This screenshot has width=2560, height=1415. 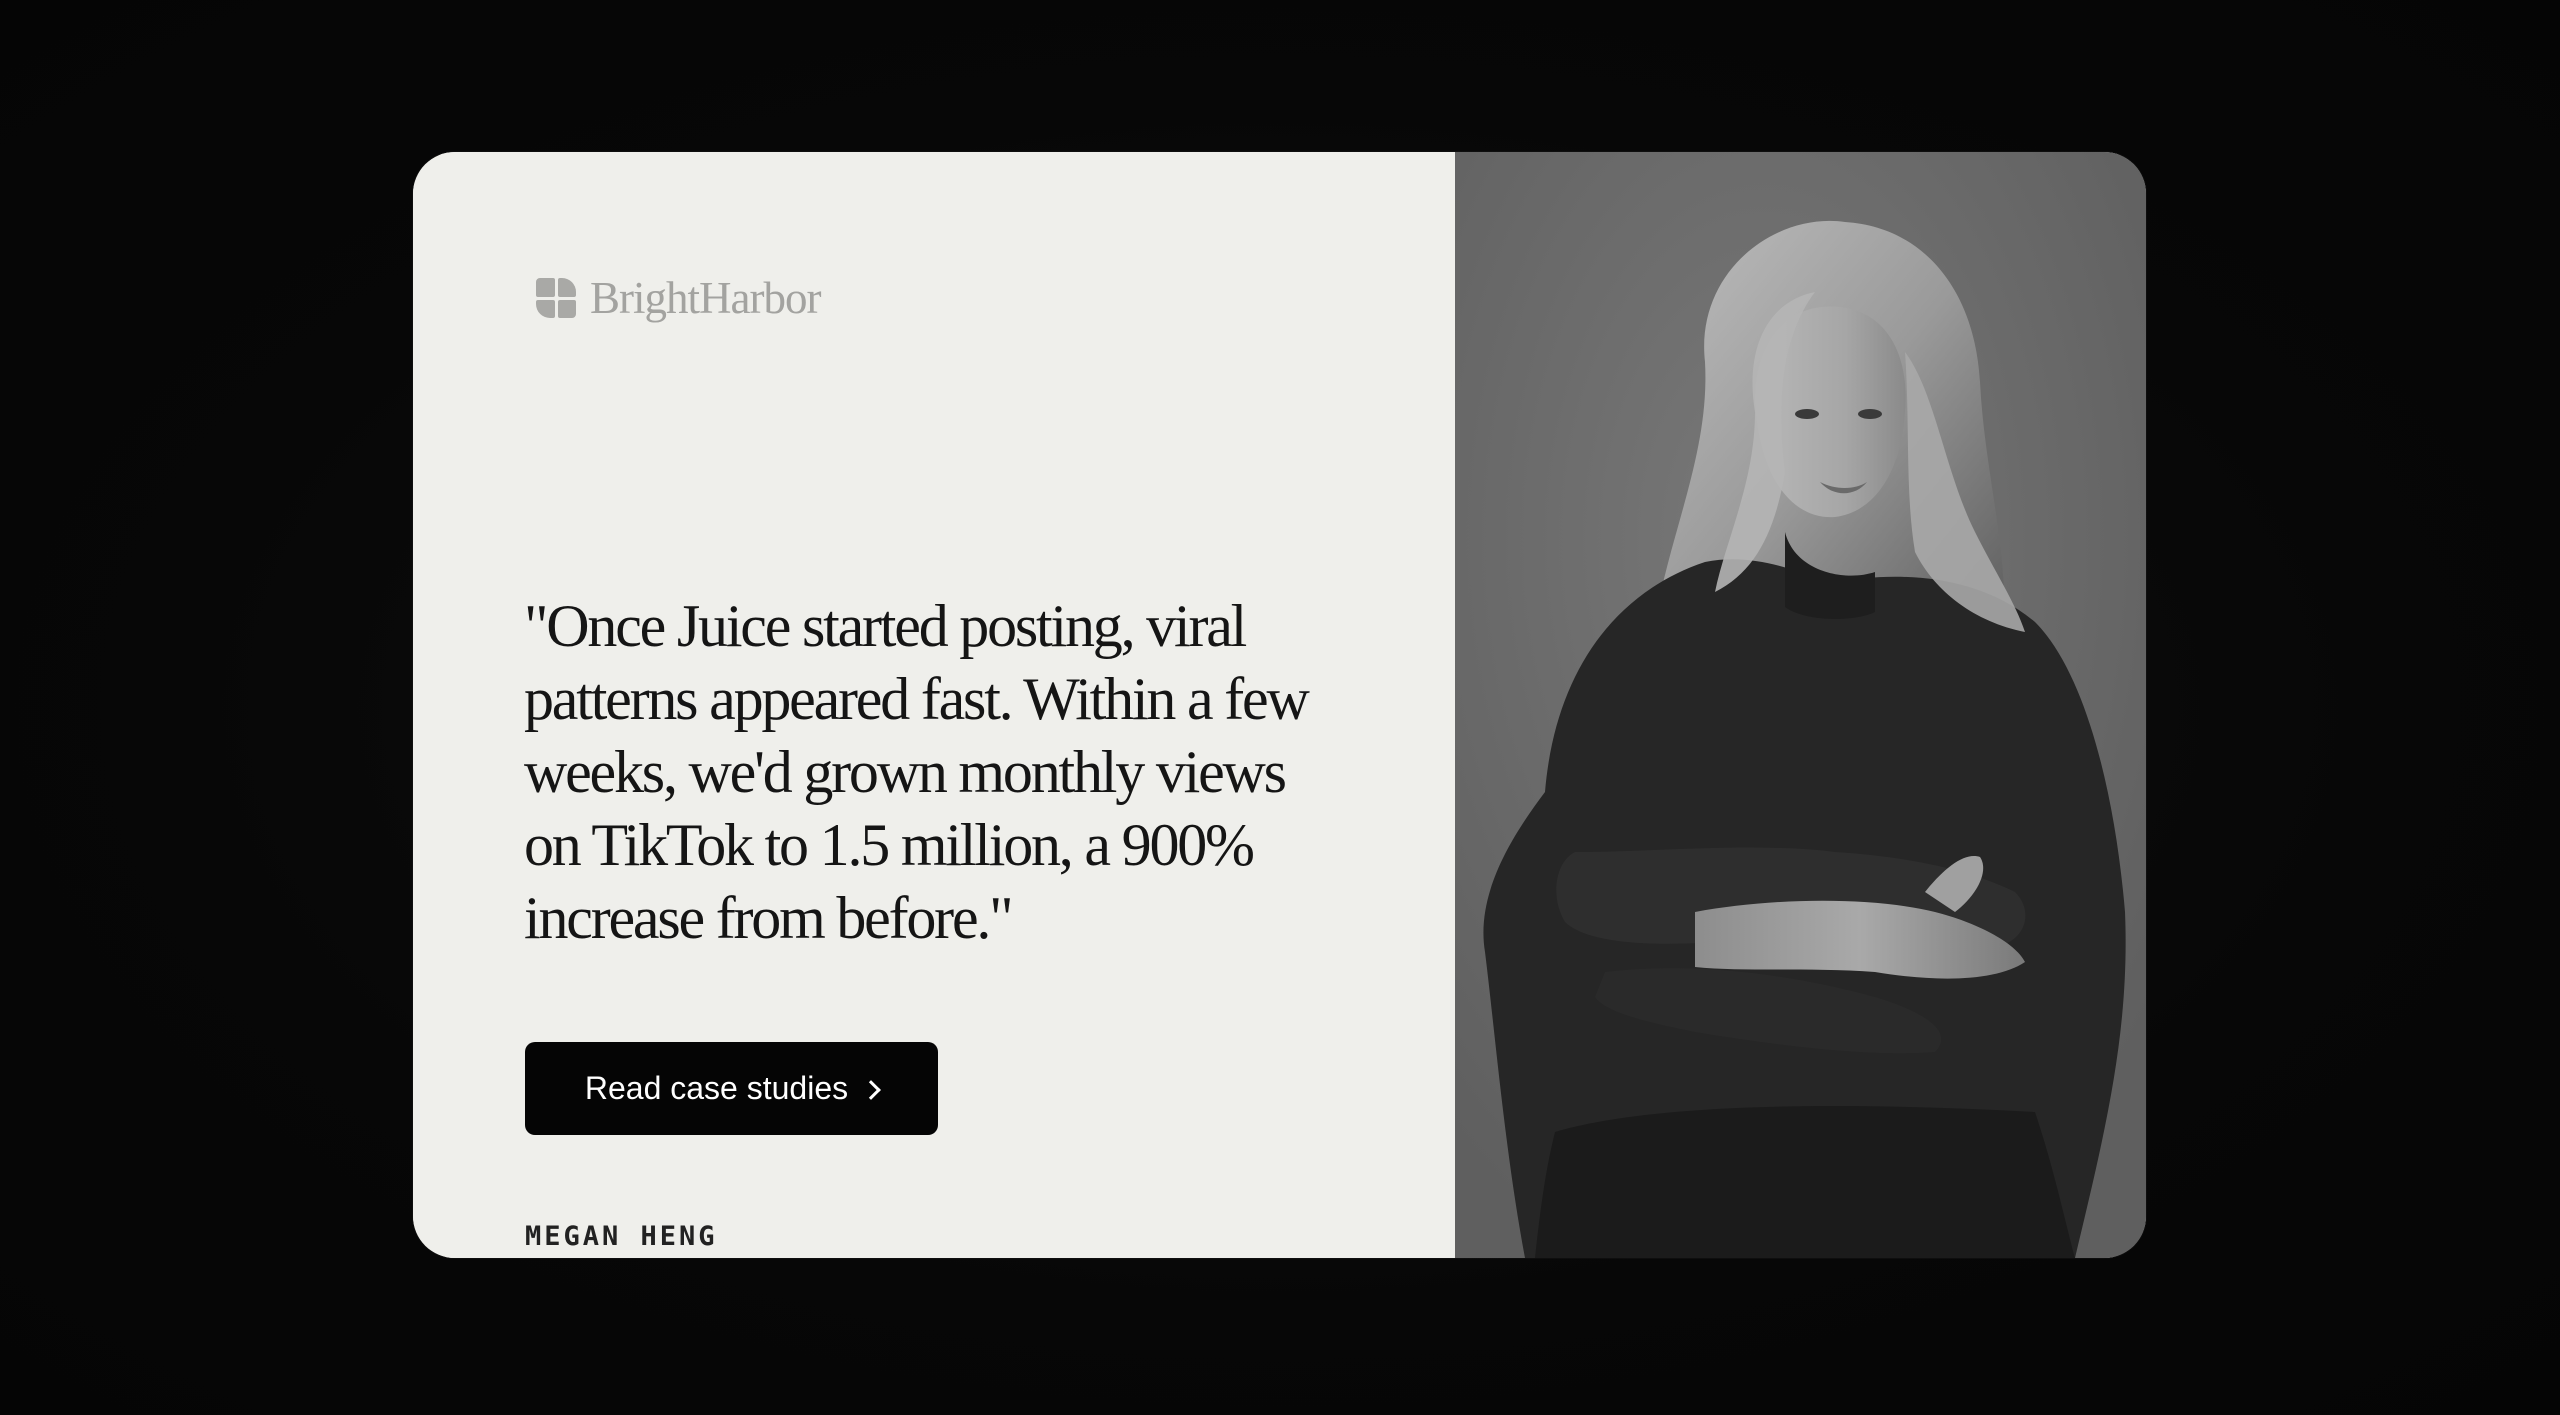 What do you see at coordinates (871, 1089) in the screenshot?
I see `chevron-right-icon` at bounding box center [871, 1089].